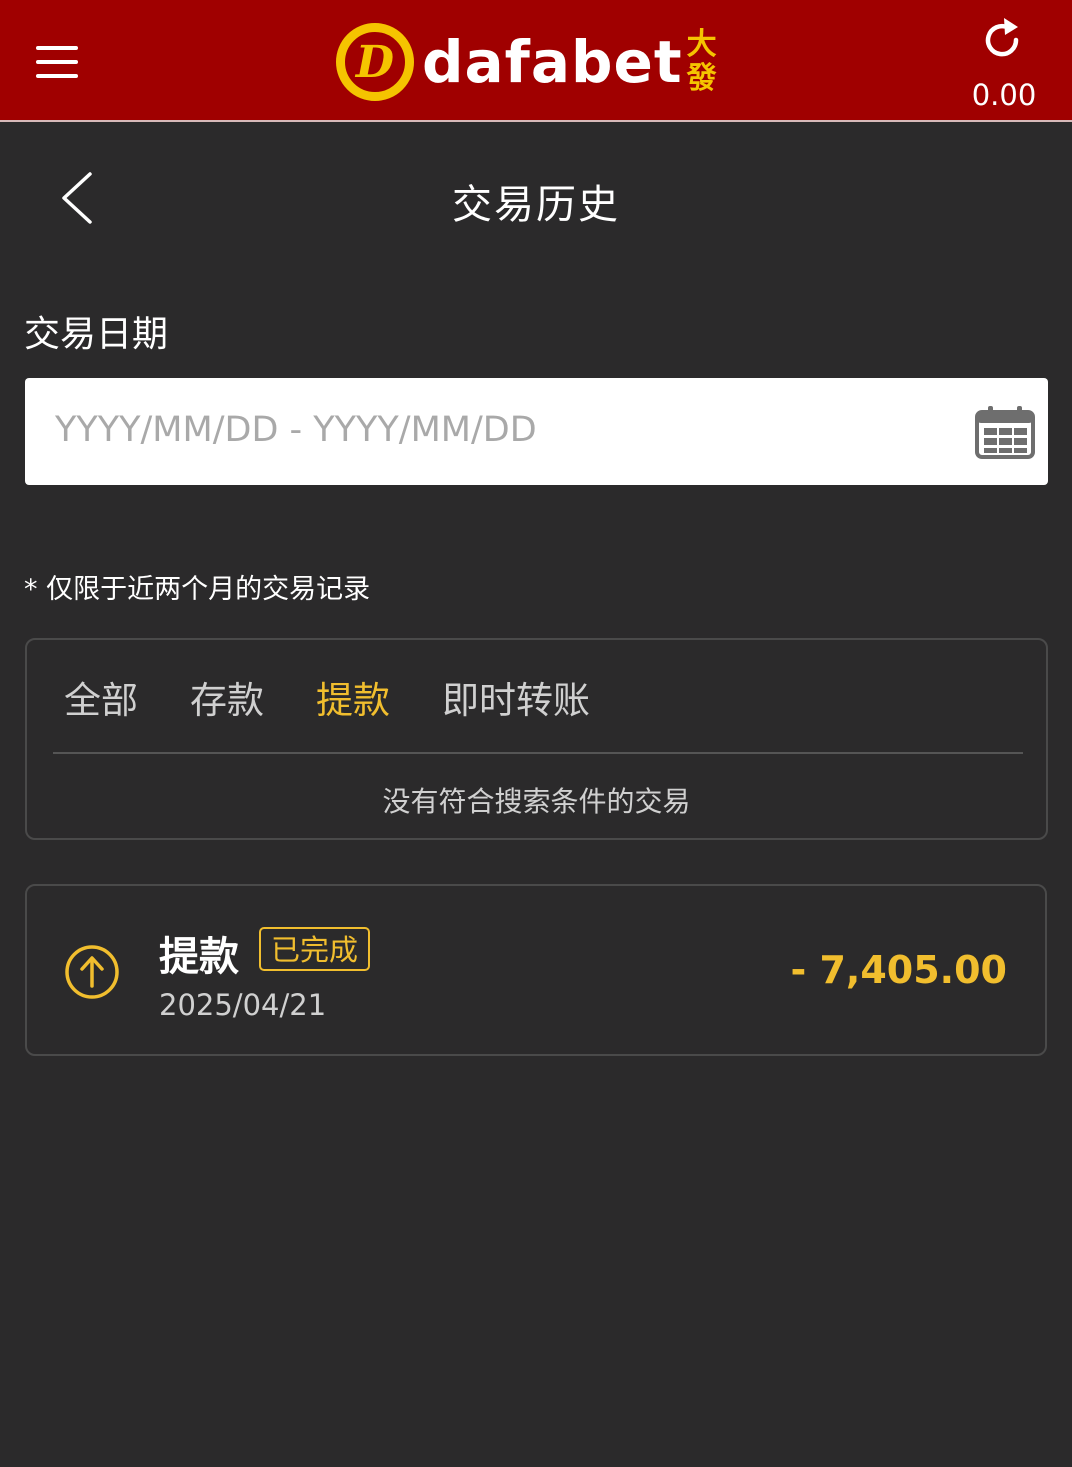 The height and width of the screenshot is (1467, 1072). I want to click on logo-cn-text: 大 發, so click(701, 61).